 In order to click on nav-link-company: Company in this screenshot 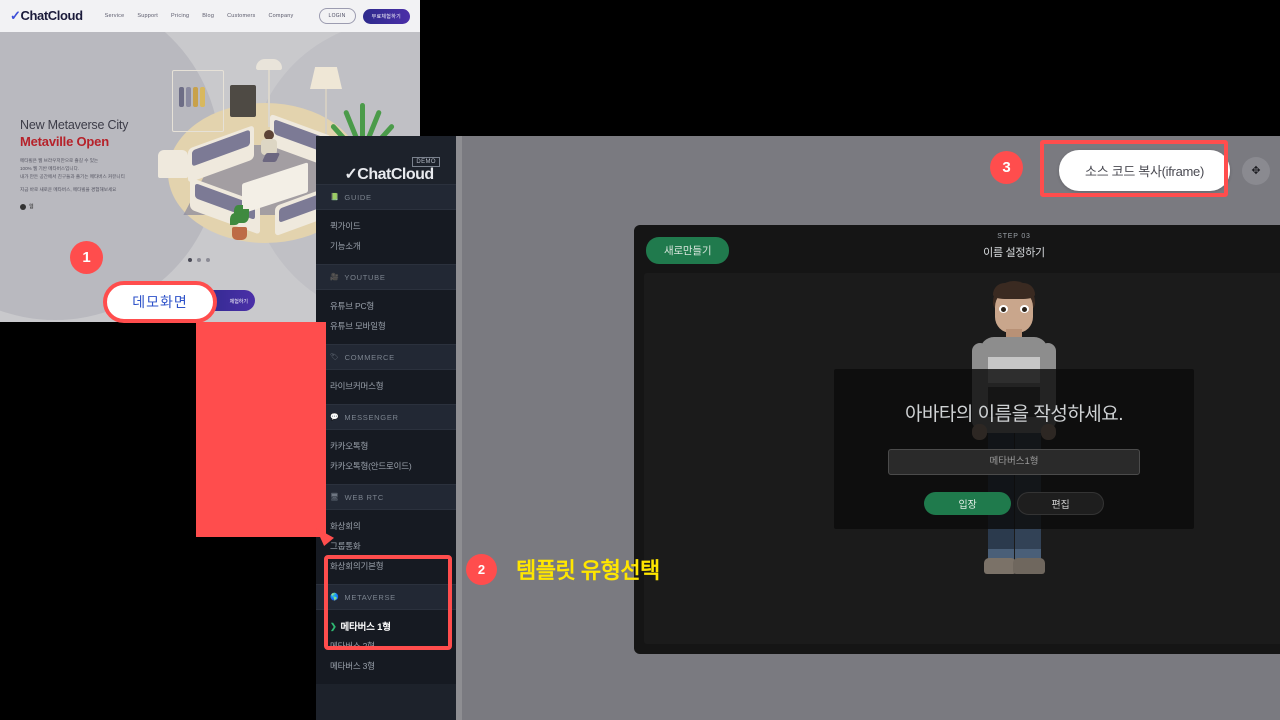, I will do `click(280, 16)`.